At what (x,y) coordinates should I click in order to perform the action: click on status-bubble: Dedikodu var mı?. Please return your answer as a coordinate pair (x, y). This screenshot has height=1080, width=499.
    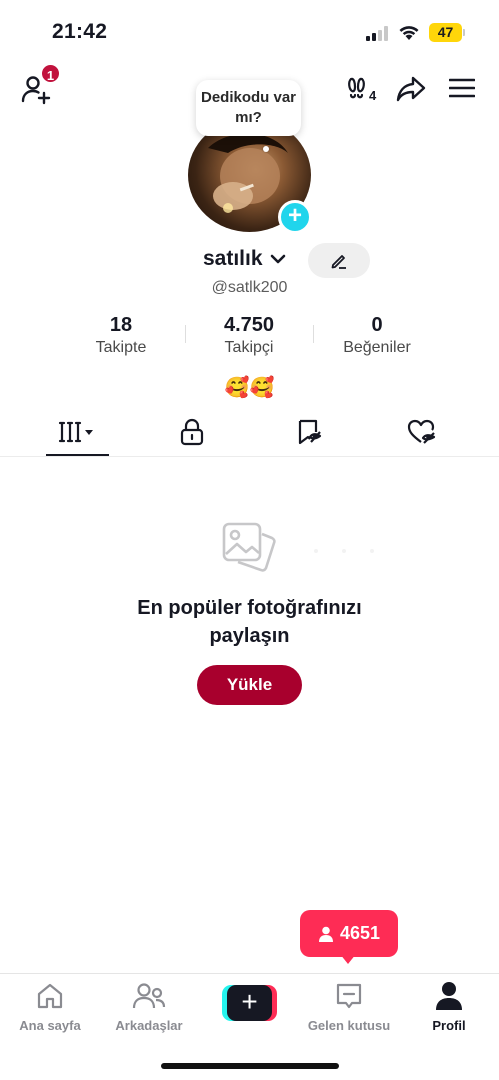
    Looking at the image, I should click on (248, 108).